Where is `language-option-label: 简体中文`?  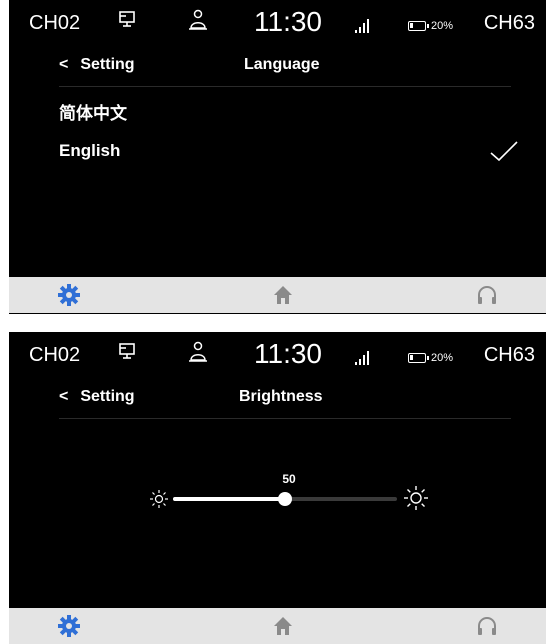 language-option-label: 简体中文 is located at coordinates (93, 113).